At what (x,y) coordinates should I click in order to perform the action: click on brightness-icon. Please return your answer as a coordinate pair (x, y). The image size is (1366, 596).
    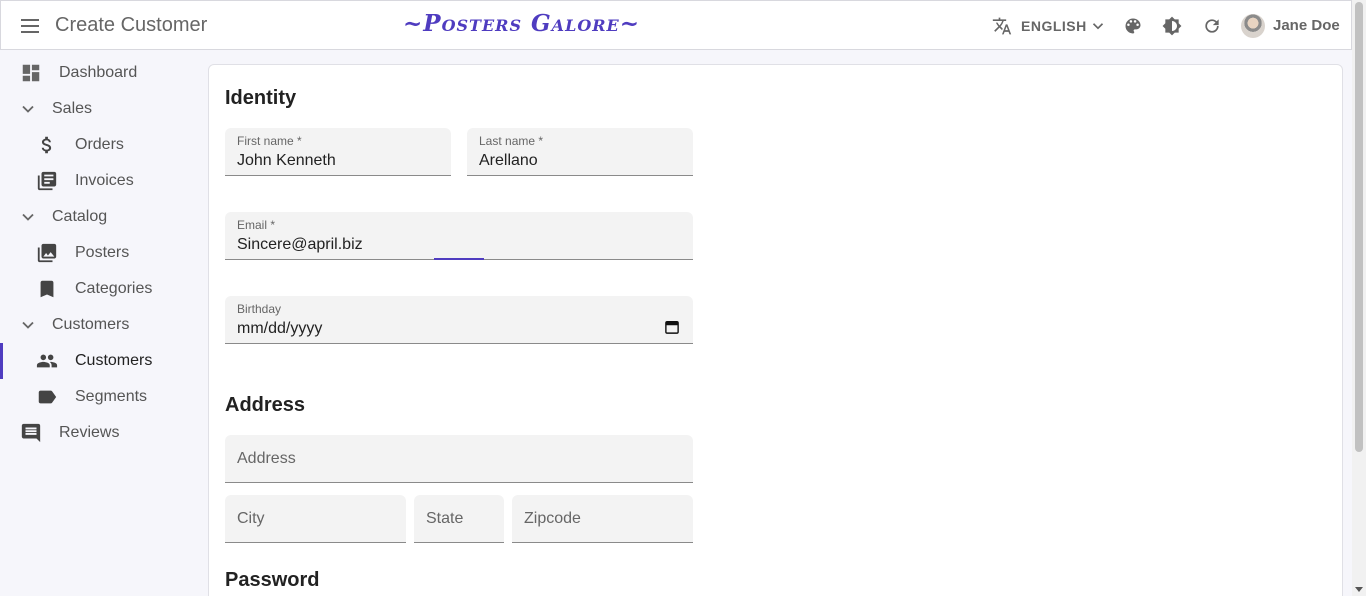
    Looking at the image, I should click on (1172, 26).